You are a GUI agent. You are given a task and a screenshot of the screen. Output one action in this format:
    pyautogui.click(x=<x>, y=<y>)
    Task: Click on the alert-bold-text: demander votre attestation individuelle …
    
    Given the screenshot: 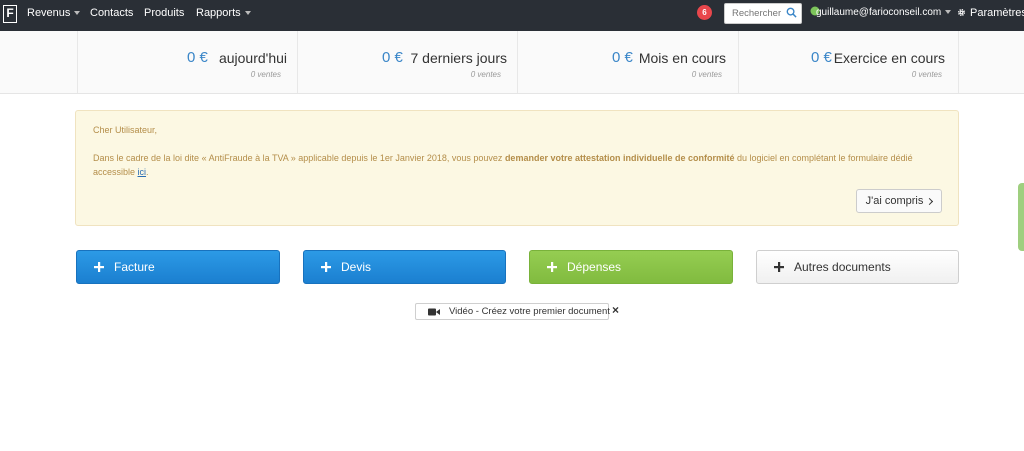 What is the action you would take?
    pyautogui.click(x=619, y=158)
    